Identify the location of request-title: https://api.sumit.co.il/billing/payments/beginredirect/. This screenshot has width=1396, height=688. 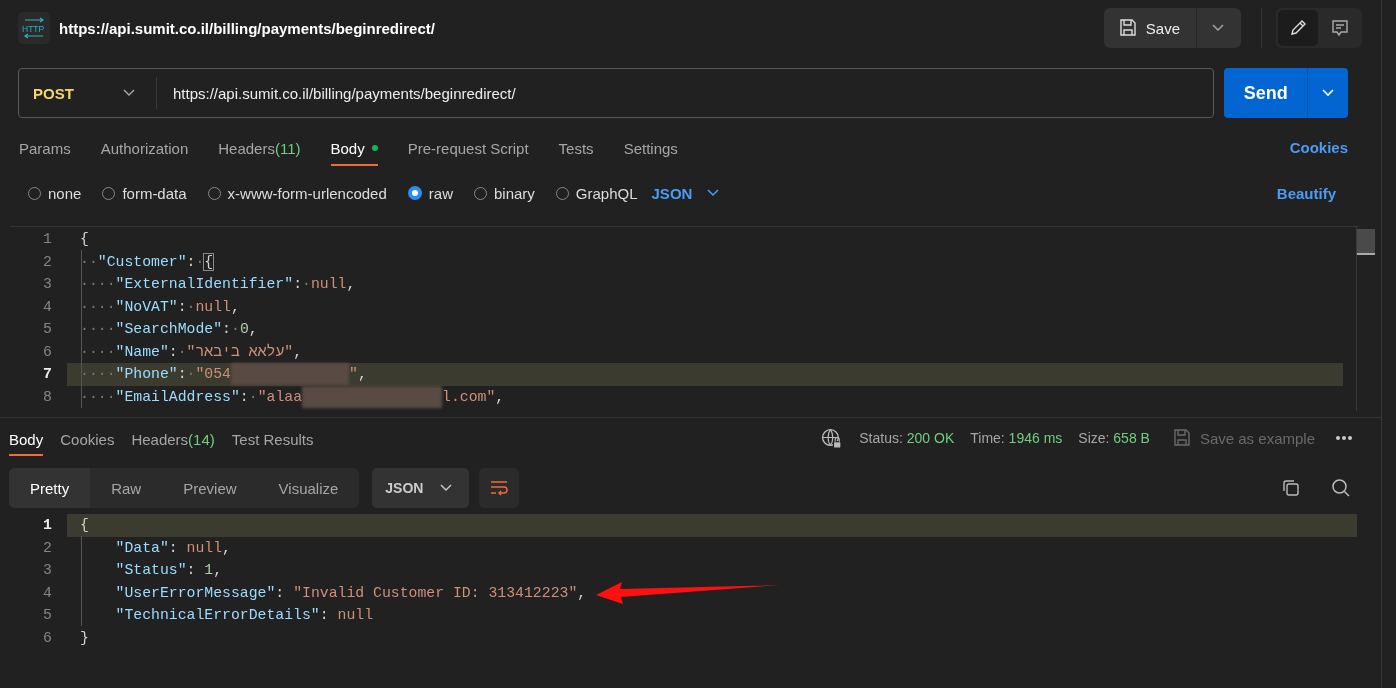
(247, 28).